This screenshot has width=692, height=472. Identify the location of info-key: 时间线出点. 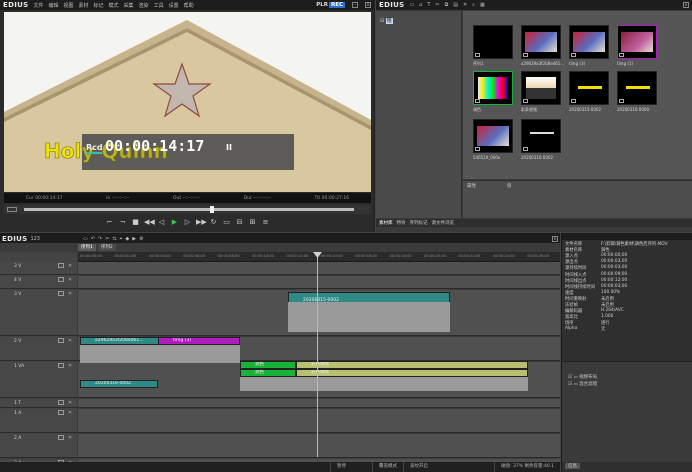
(576, 281).